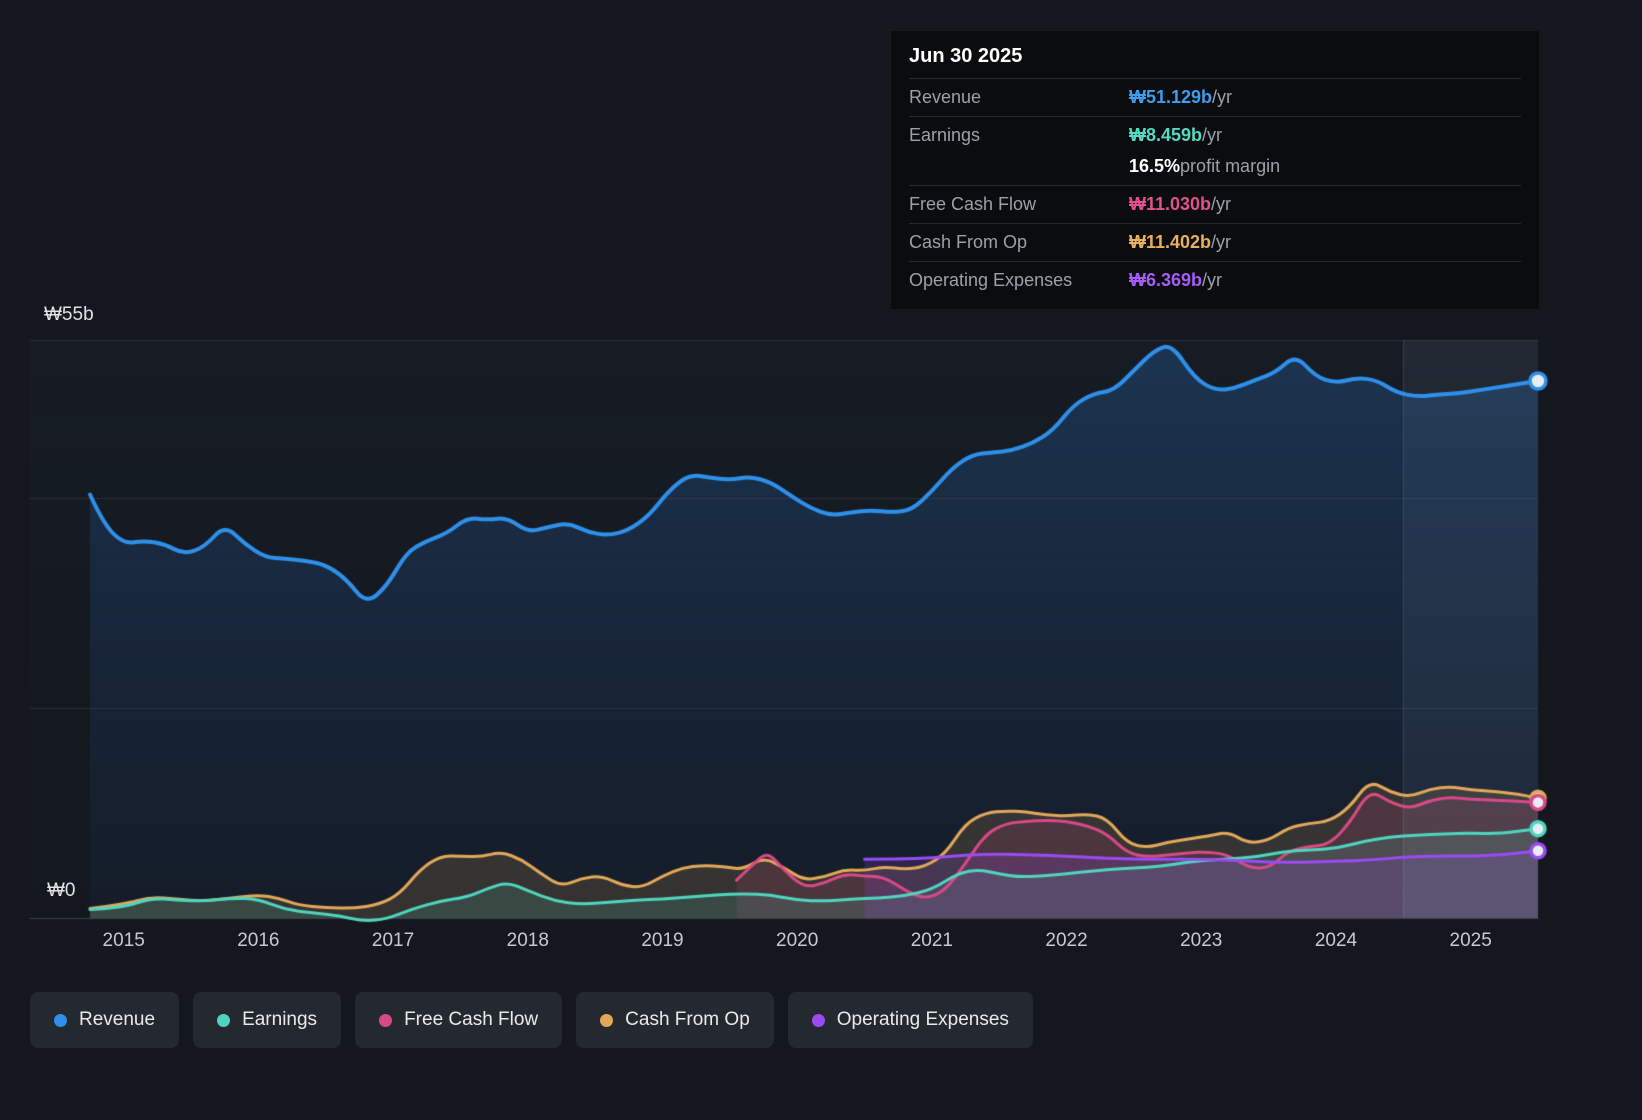 This screenshot has width=1642, height=1120. Describe the element at coordinates (1171, 97) in the screenshot. I see `tooltip-revenue-value: ₩51.129b` at that location.